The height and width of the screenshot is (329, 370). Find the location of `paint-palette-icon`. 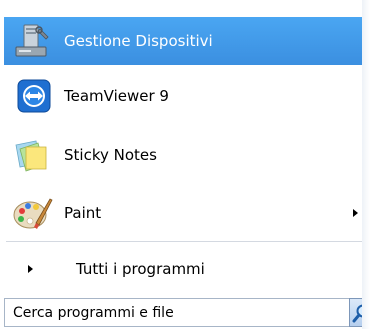

paint-palette-icon is located at coordinates (32, 213).